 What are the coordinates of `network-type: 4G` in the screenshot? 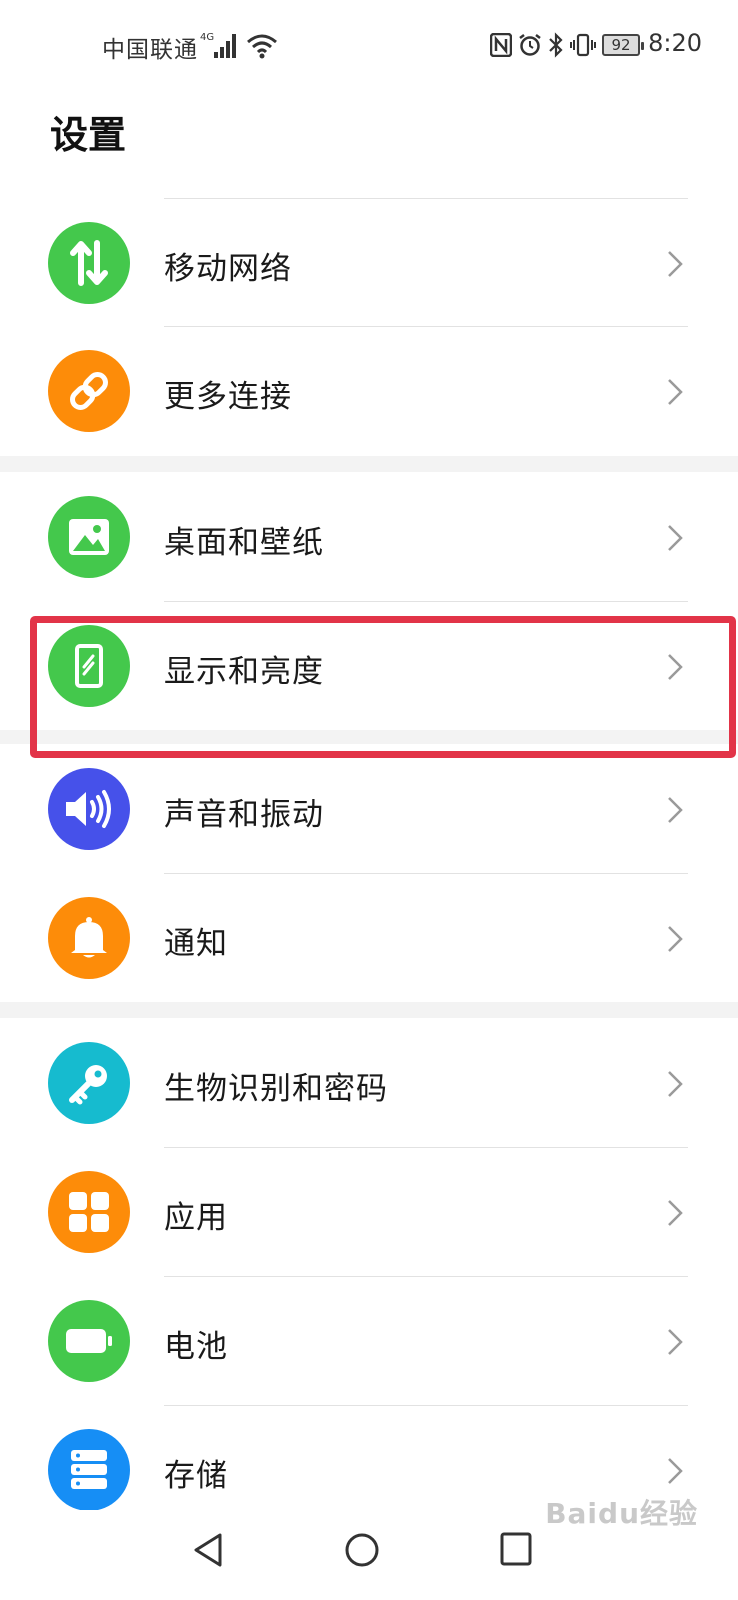 It's located at (207, 37).